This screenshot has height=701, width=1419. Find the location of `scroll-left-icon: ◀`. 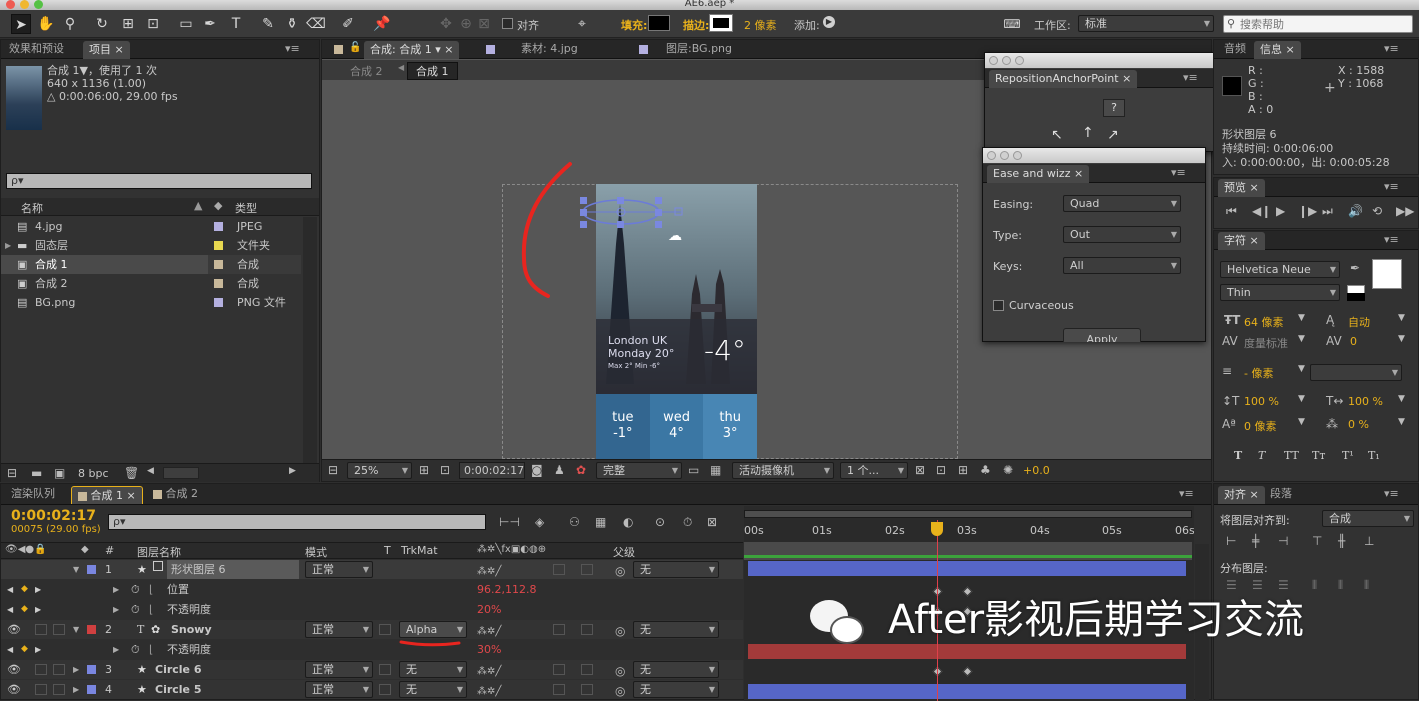

scroll-left-icon: ◀ is located at coordinates (150, 471).